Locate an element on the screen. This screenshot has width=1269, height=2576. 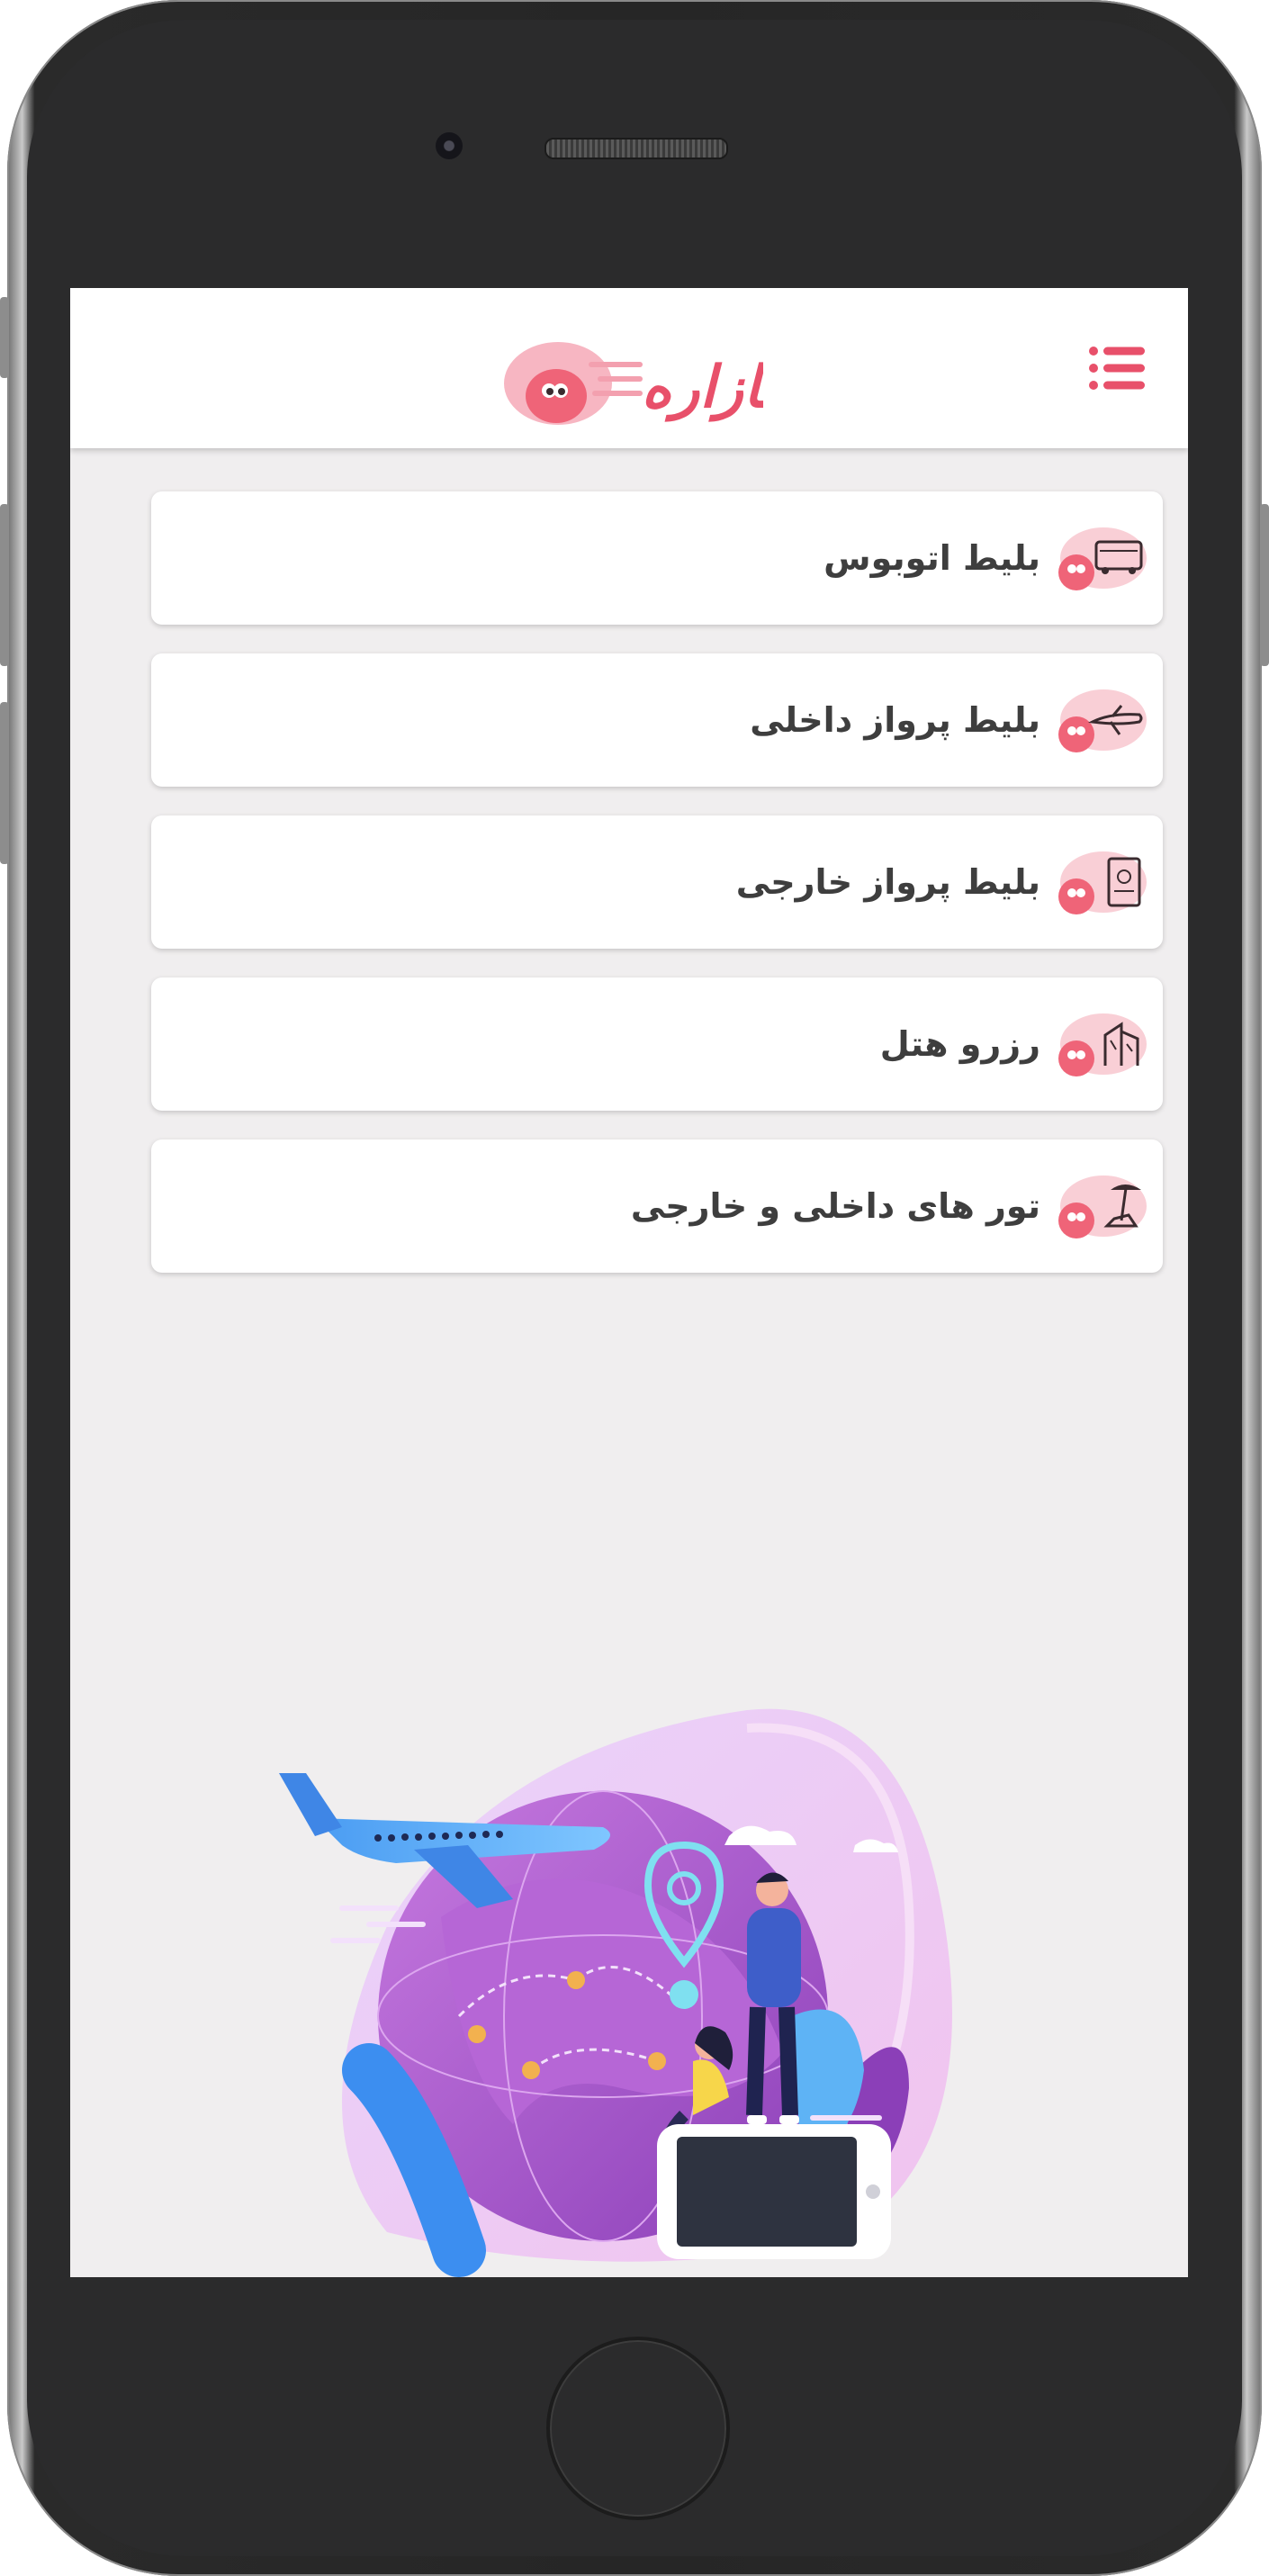
hamburger-menu-button is located at coordinates (1117, 368).